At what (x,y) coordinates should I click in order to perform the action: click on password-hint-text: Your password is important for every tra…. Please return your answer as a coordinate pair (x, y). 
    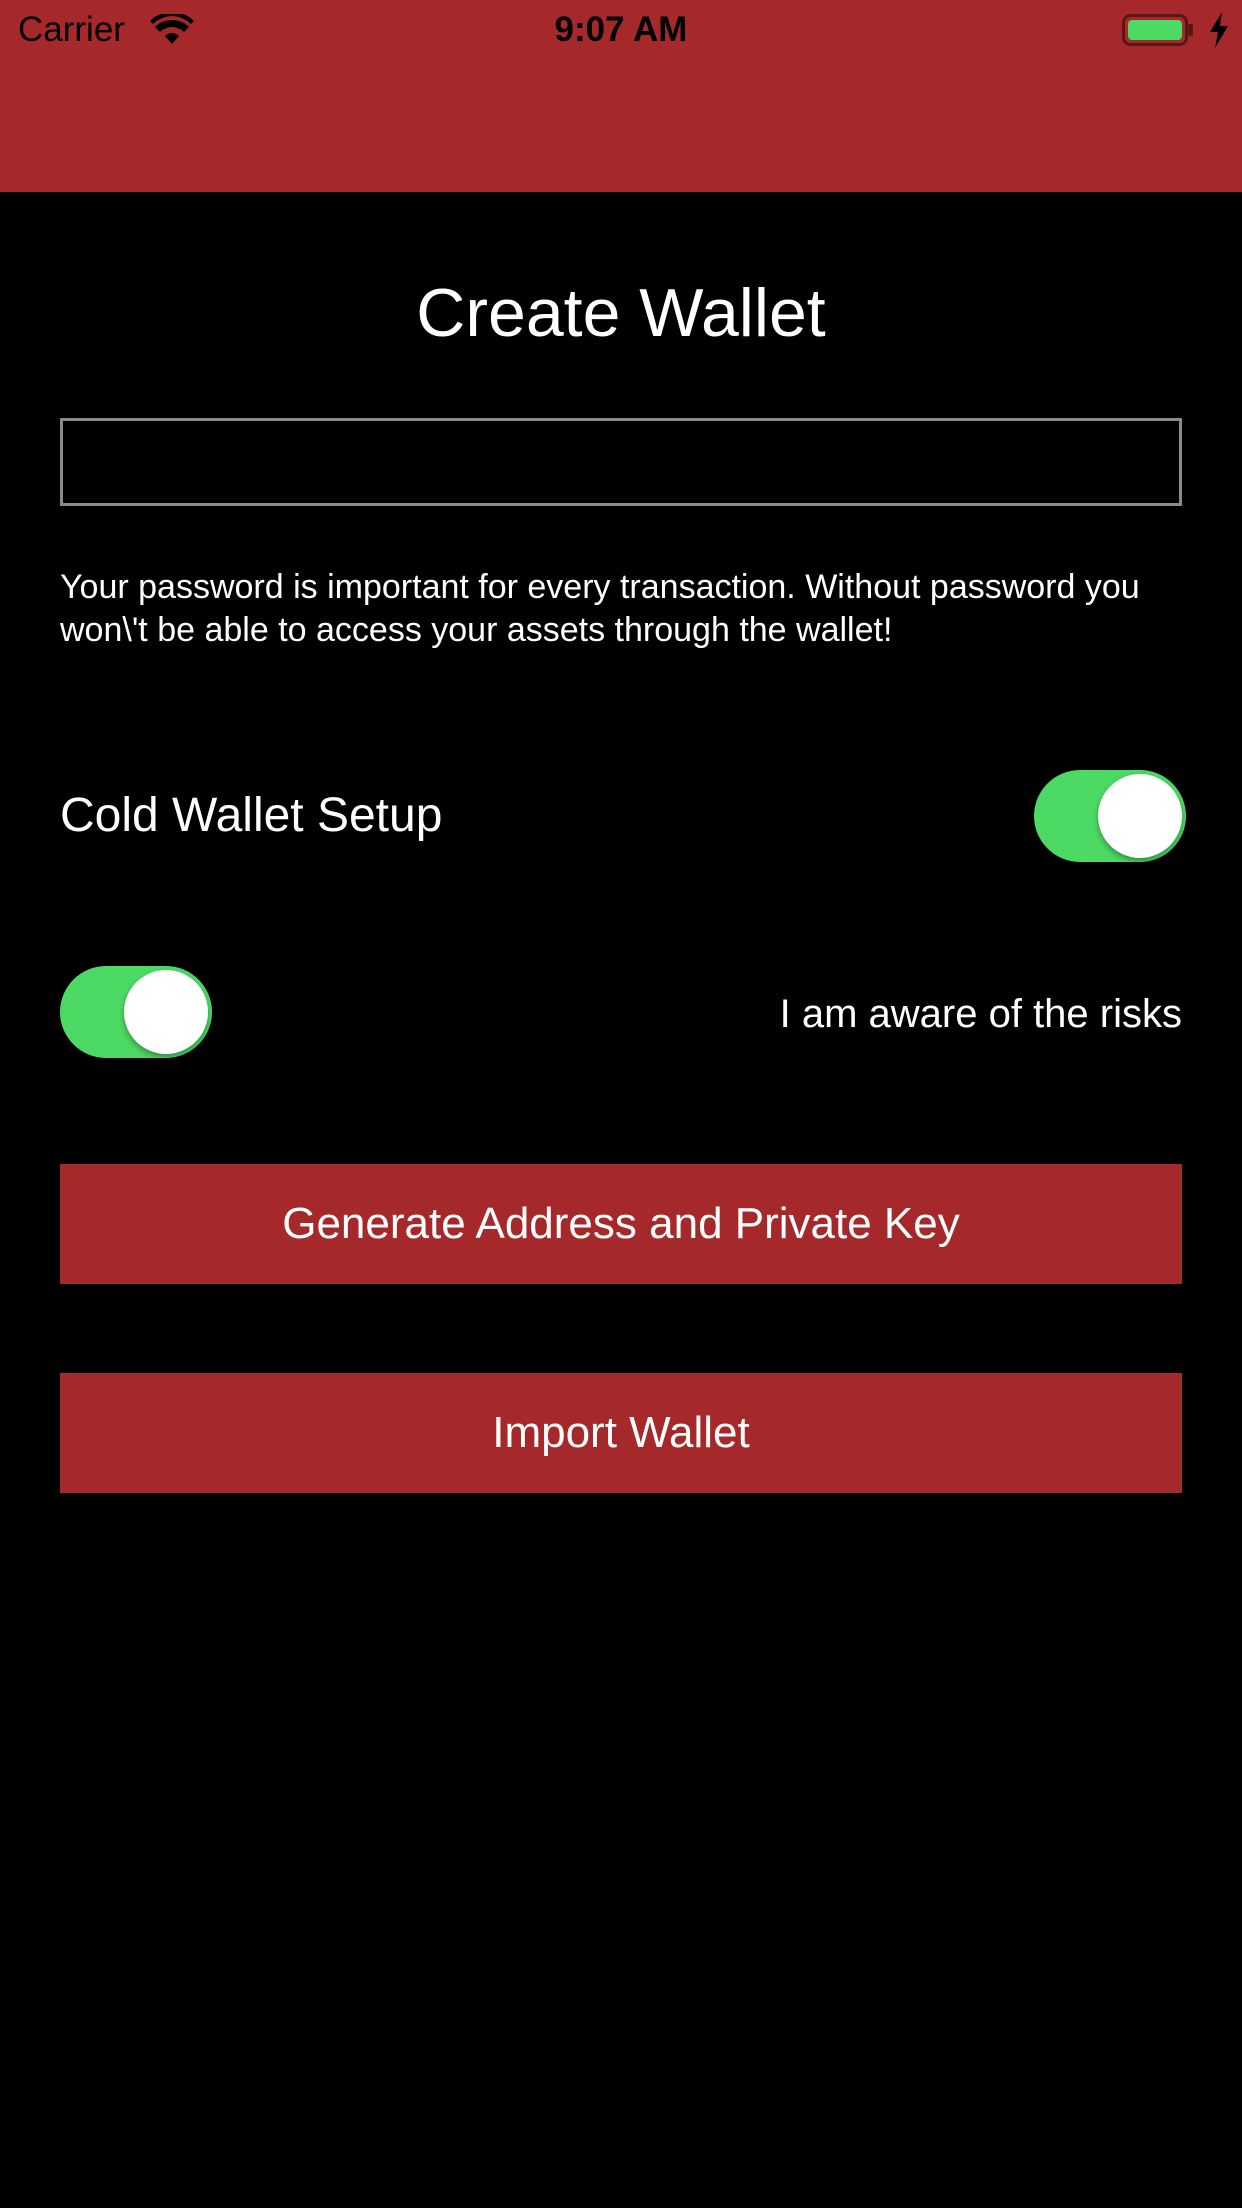
    Looking at the image, I should click on (600, 608).